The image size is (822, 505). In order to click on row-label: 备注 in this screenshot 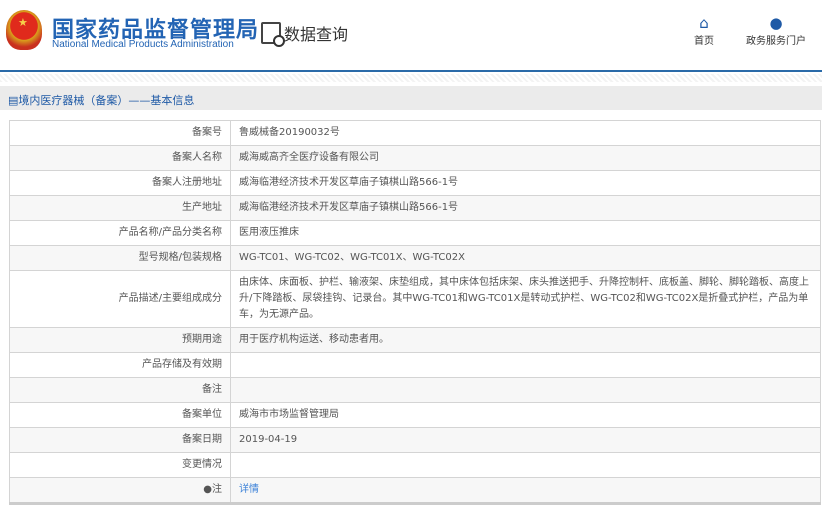, I will do `click(120, 390)`.